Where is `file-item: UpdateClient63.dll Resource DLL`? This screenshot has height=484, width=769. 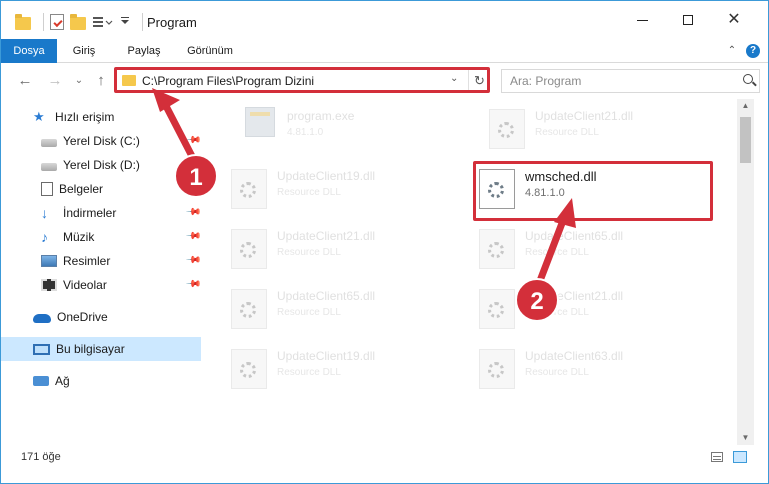 file-item: UpdateClient63.dll Resource DLL is located at coordinates (569, 369).